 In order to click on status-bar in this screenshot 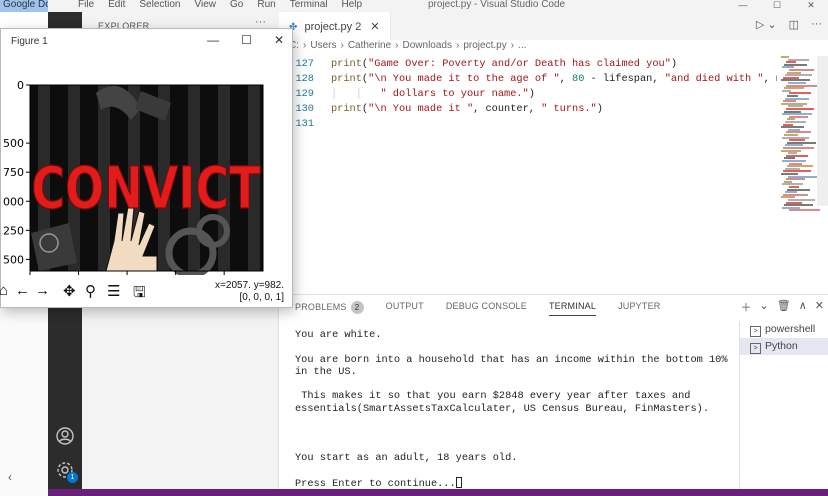, I will do `click(438, 492)`.